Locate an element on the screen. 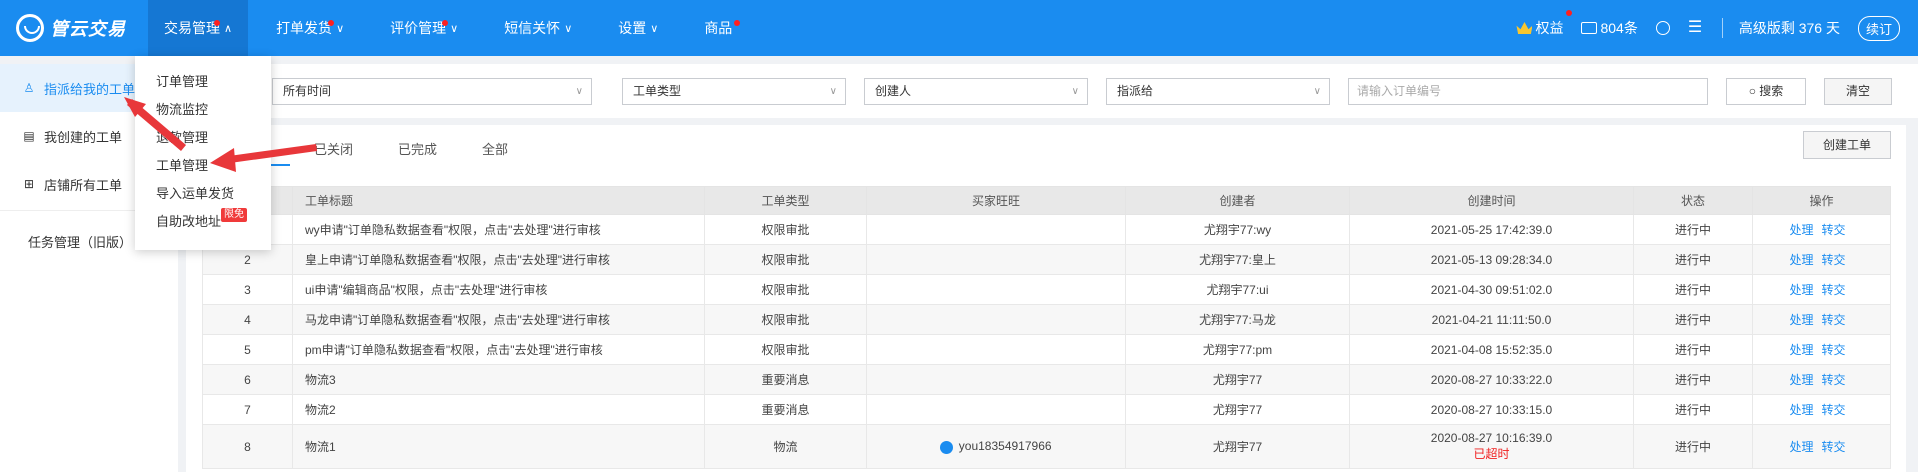 The height and width of the screenshot is (472, 1918). nav-review-management: 评价管理 ∨ is located at coordinates (424, 28).